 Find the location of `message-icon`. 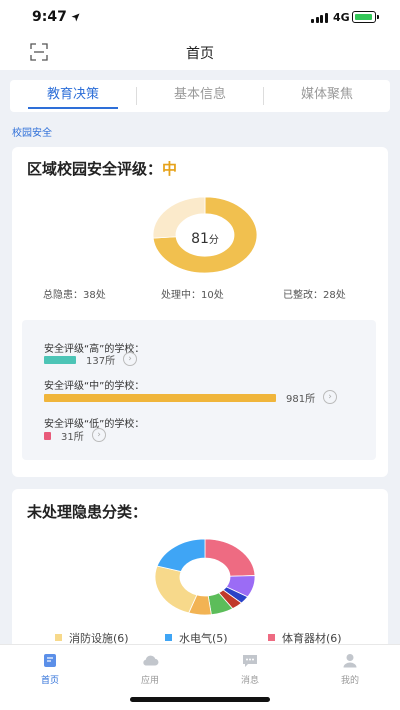

message-icon is located at coordinates (250, 661).